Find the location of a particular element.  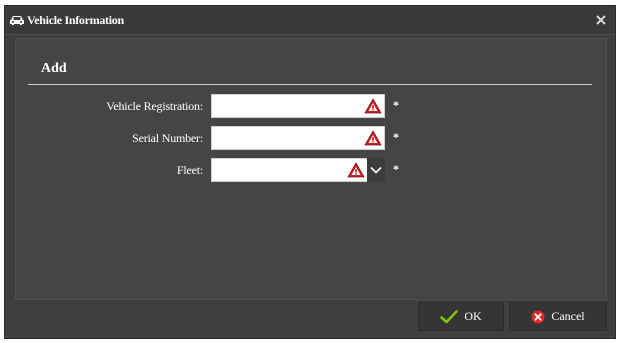

dialog-title: Vehicle Information is located at coordinates (75, 19).